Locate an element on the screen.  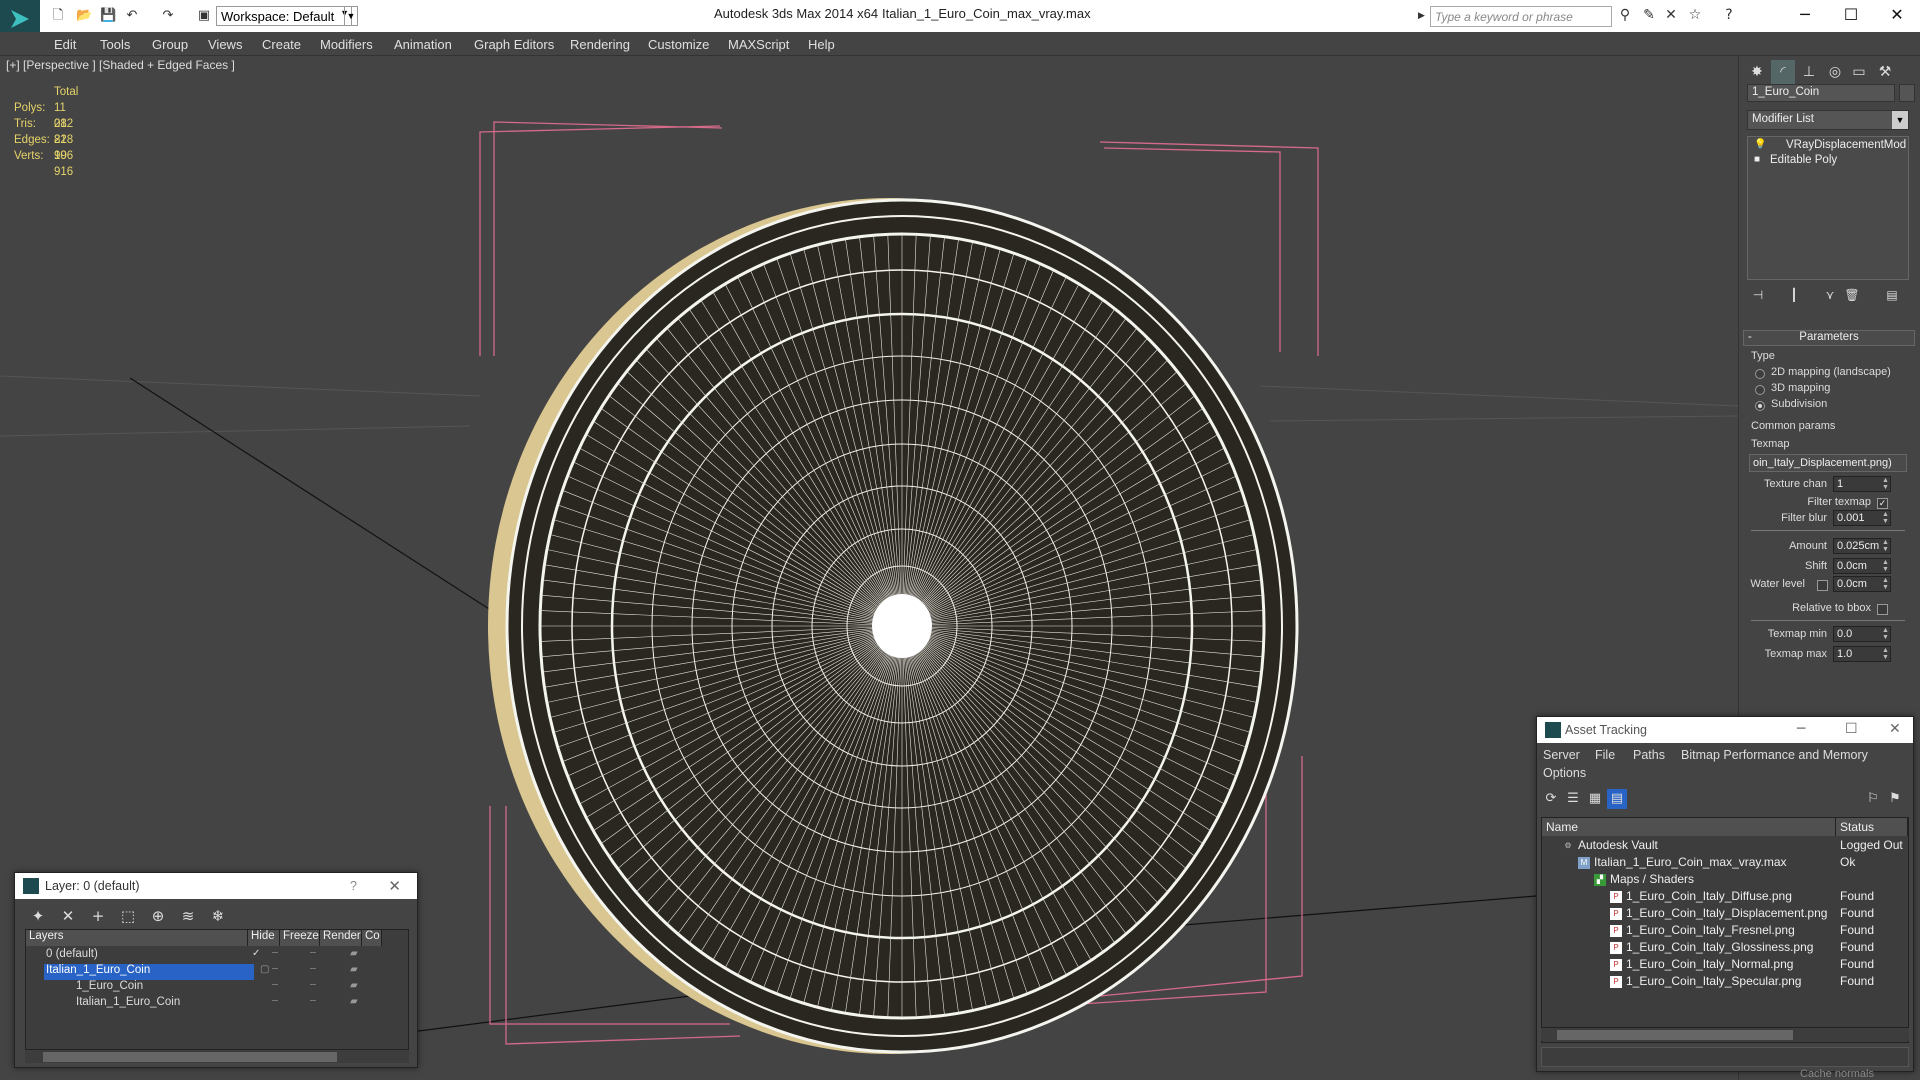
modify-tab-icon: ◜ is located at coordinates (1783, 72).